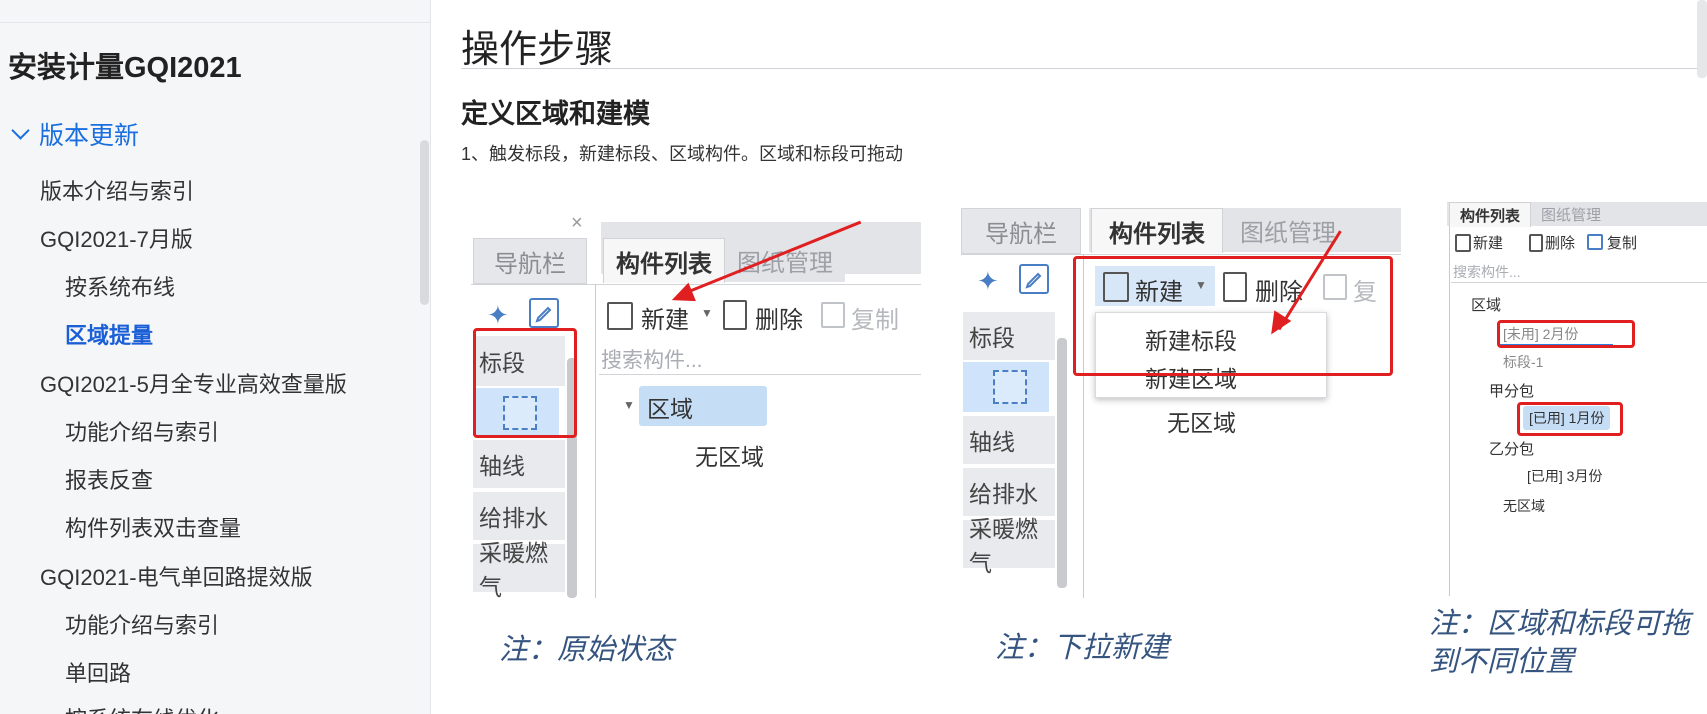 The height and width of the screenshot is (714, 1707). I want to click on panel2-nav-axis: 轴线, so click(1009, 440).